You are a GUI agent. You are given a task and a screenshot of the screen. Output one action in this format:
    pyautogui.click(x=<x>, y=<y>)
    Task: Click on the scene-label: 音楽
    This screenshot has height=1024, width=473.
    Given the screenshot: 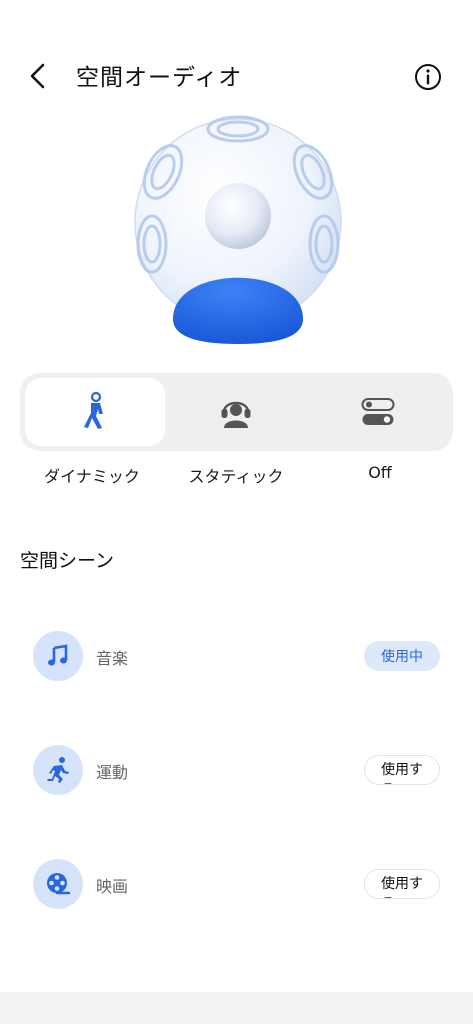 What is the action you would take?
    pyautogui.click(x=112, y=658)
    